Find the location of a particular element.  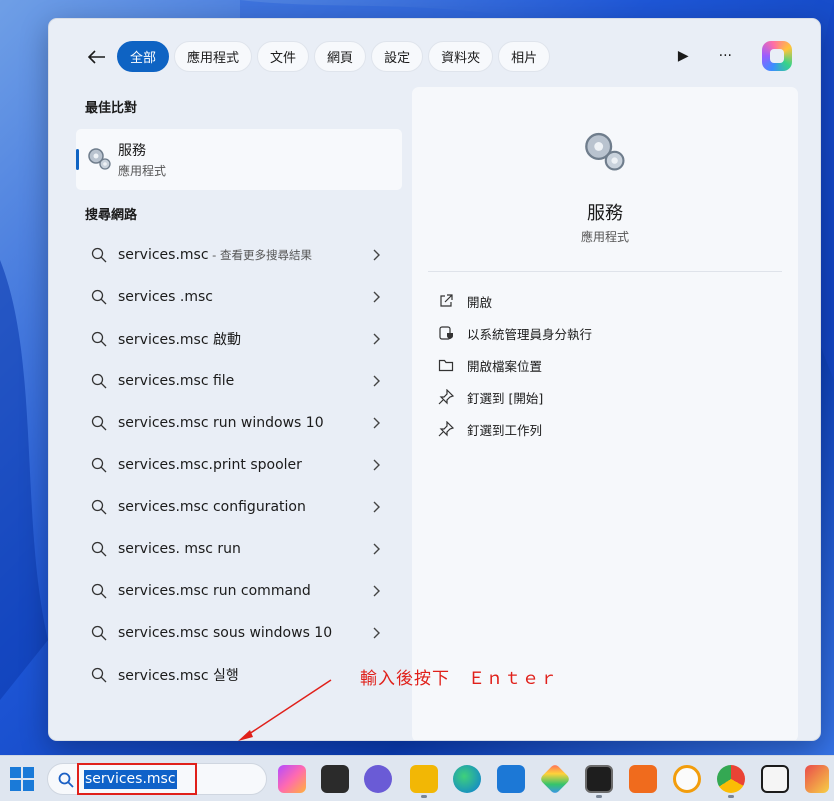

chip-photos: 相片 is located at coordinates (524, 56).